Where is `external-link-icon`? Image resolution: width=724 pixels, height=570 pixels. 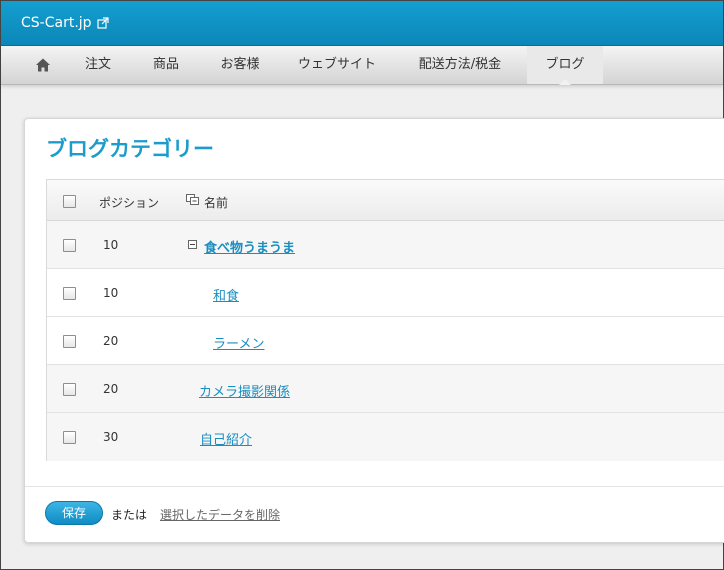
external-link-icon is located at coordinates (102, 23).